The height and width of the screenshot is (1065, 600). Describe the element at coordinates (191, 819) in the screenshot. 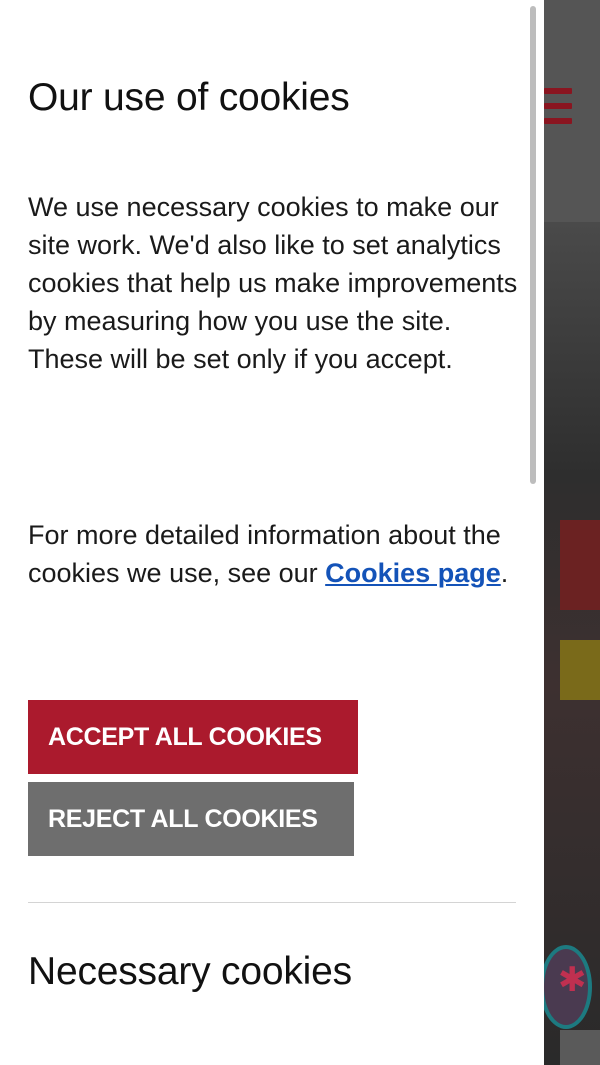

I see `reject-all-cookies-button: REJECT ALL COOKIES` at that location.